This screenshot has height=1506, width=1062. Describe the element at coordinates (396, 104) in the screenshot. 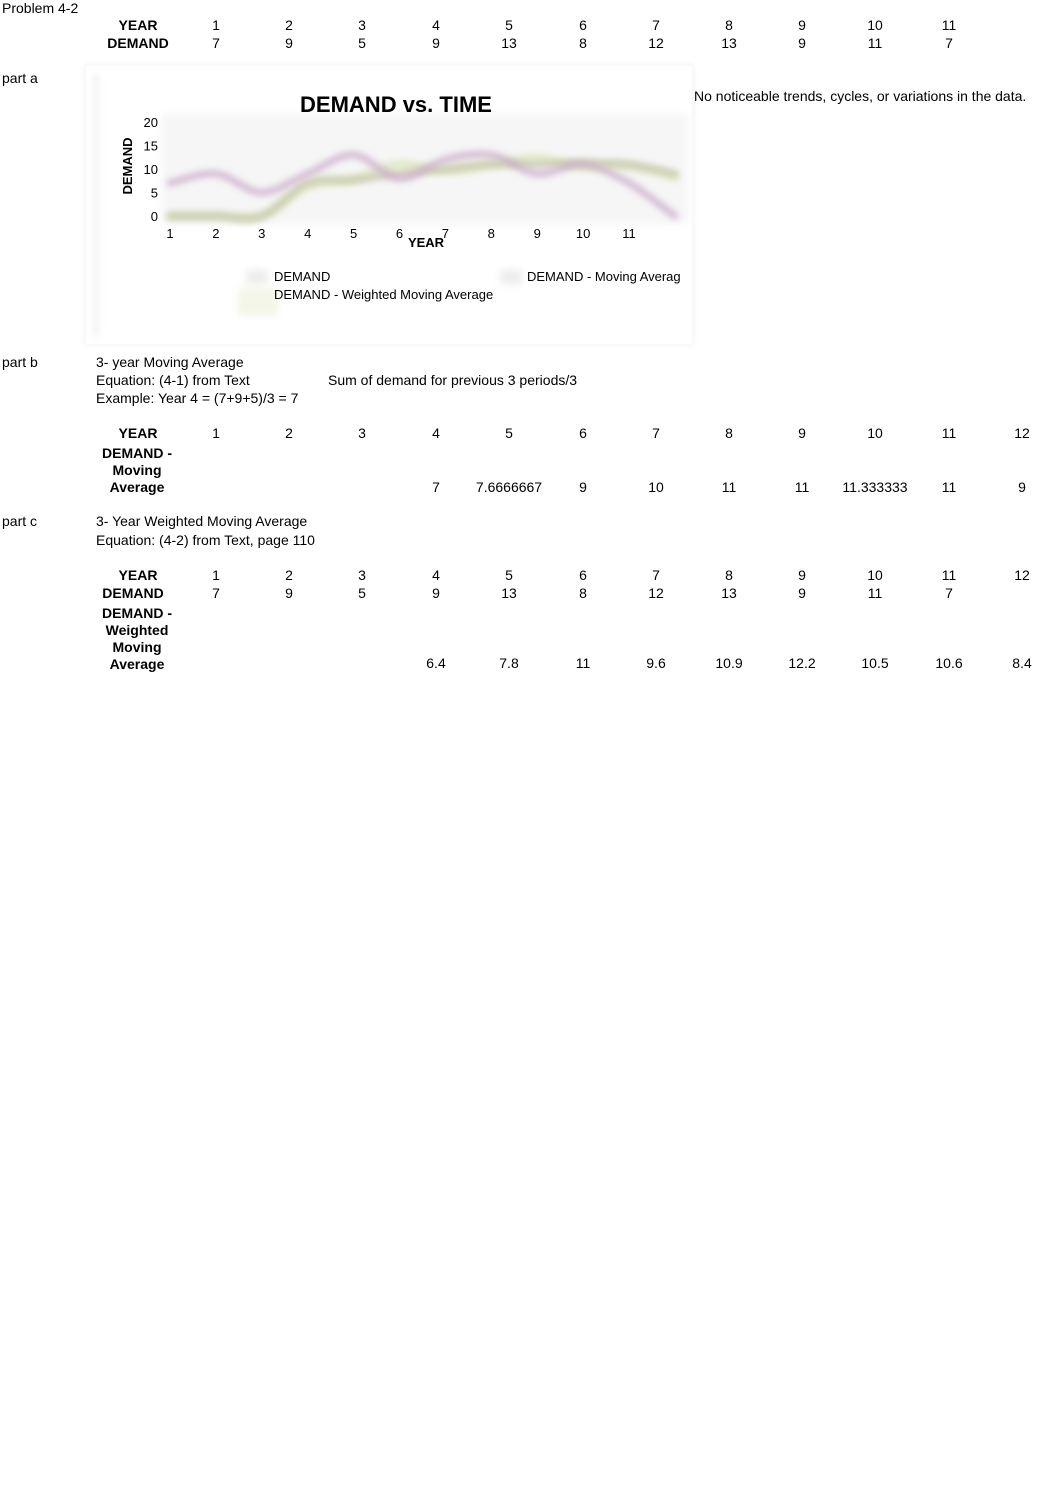

I see `chart-title: DEMAND vs. TIME` at that location.